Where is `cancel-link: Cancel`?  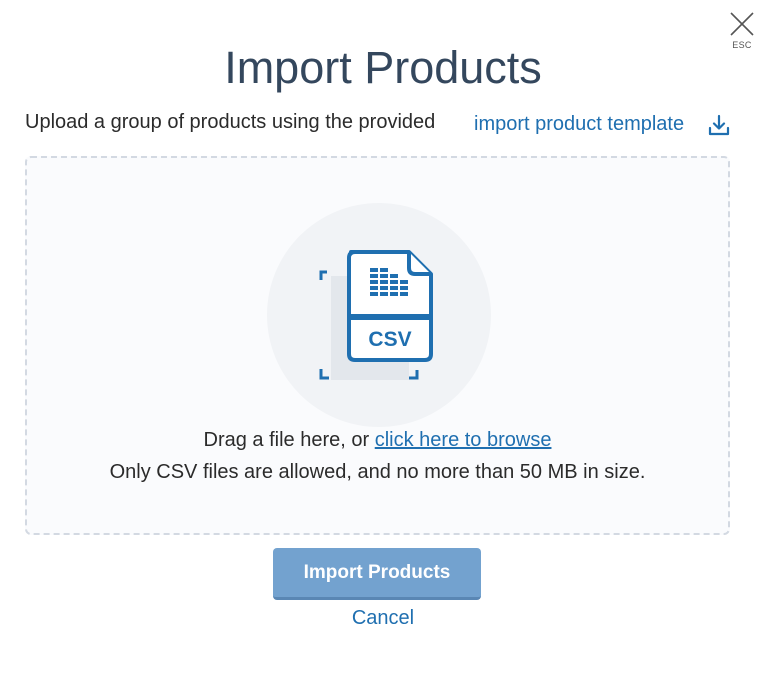
cancel-link: Cancel is located at coordinates (383, 618).